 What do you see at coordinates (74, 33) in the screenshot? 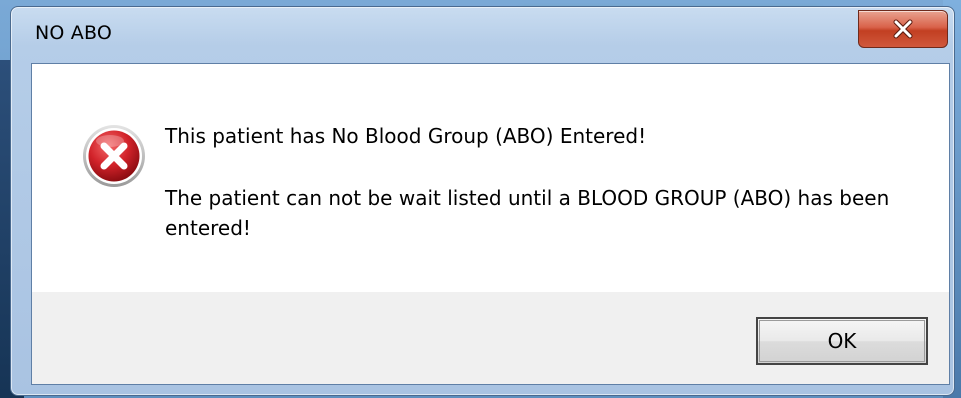
I see `dialog-title: NO ABO` at bounding box center [74, 33].